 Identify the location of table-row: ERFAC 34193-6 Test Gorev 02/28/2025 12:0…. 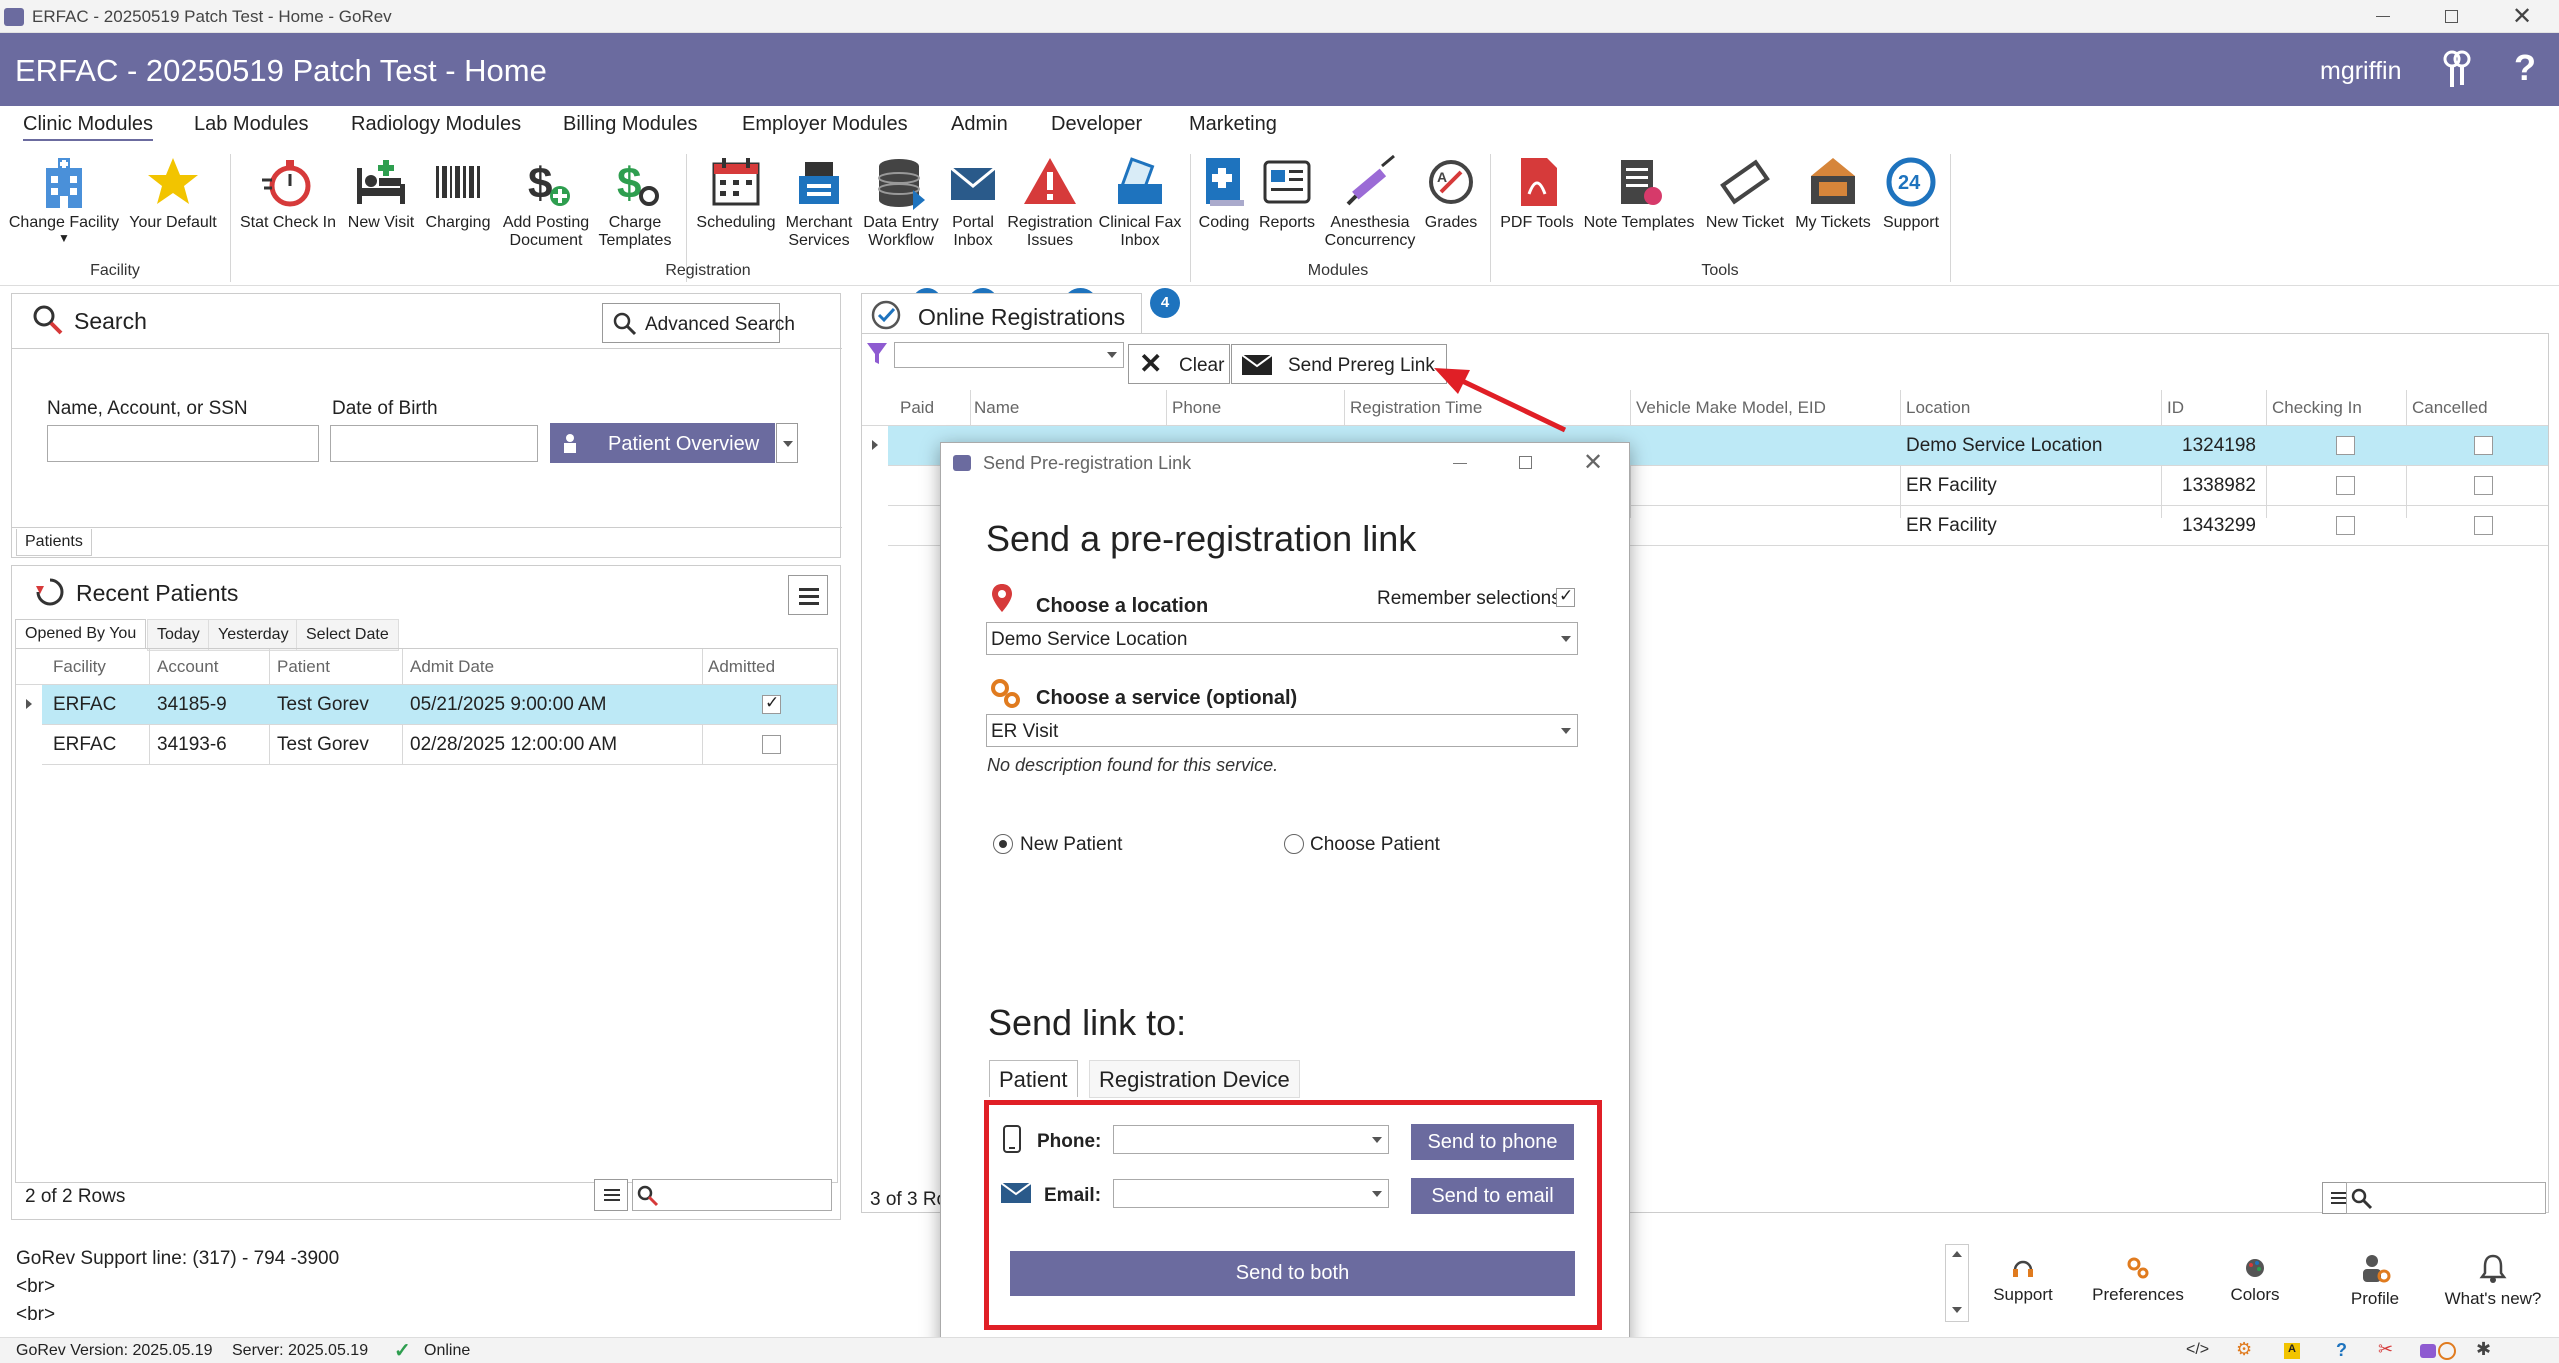
(426, 744).